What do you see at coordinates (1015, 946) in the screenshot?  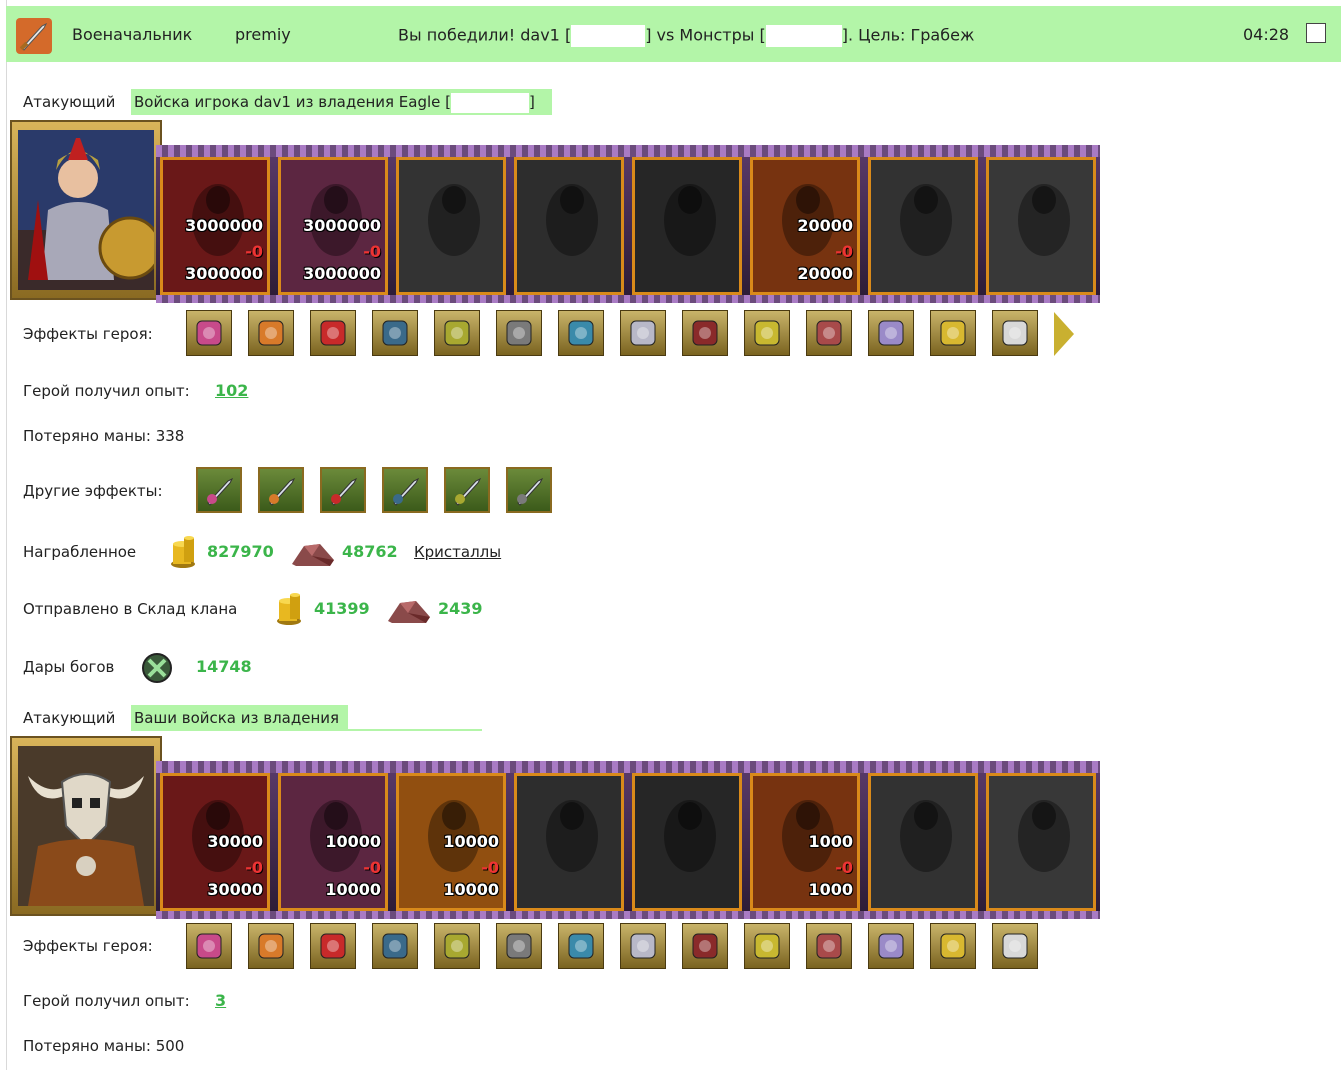 I see `blue-boots-icon` at bounding box center [1015, 946].